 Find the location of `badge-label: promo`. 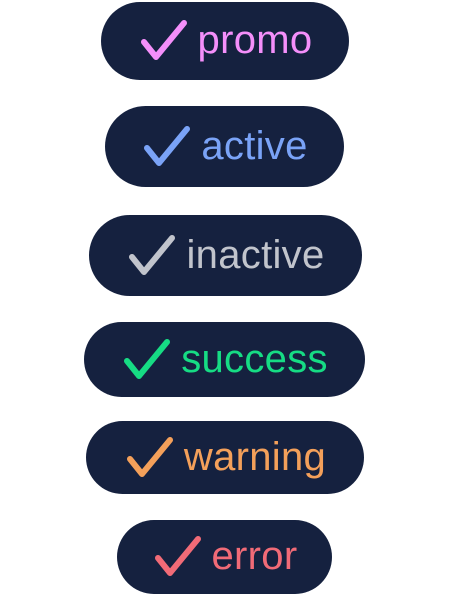

badge-label: promo is located at coordinates (255, 40).